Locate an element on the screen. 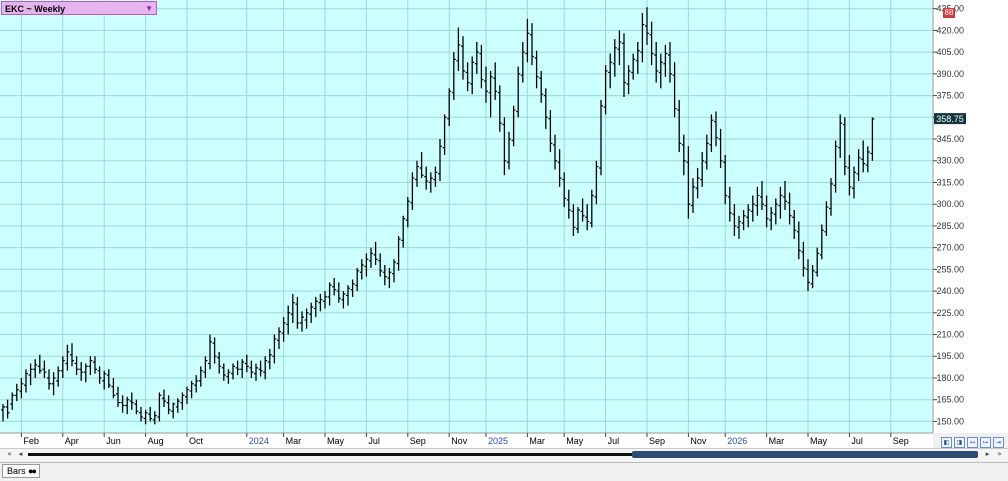  y-tick-label: 285.00 is located at coordinates (950, 226).